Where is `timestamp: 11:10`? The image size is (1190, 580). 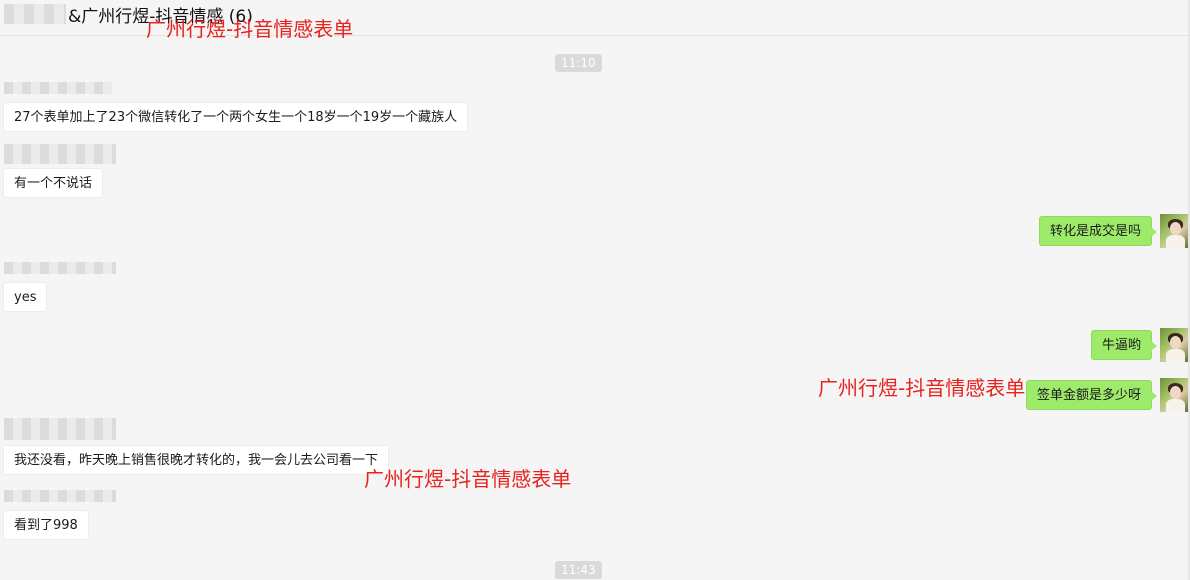
timestamp: 11:10 is located at coordinates (578, 63).